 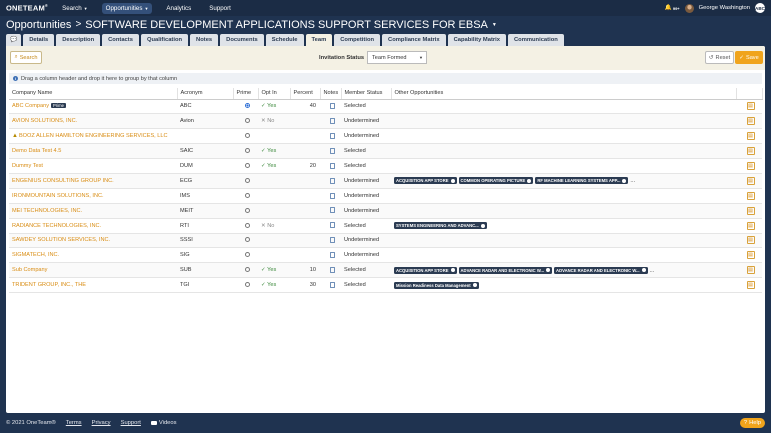 I want to click on company-name-link: AVION SOLUTIONS, INC., so click(x=44, y=121).